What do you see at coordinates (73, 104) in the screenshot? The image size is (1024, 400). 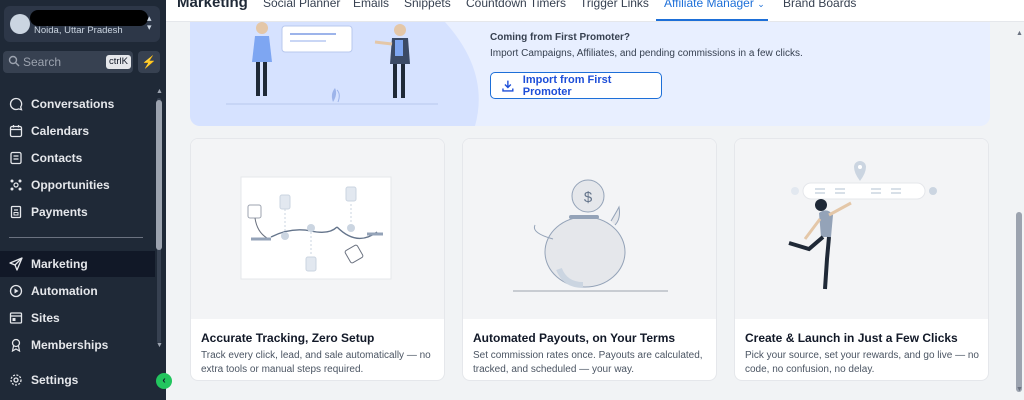 I see `sidebar-item-label: Conversations` at bounding box center [73, 104].